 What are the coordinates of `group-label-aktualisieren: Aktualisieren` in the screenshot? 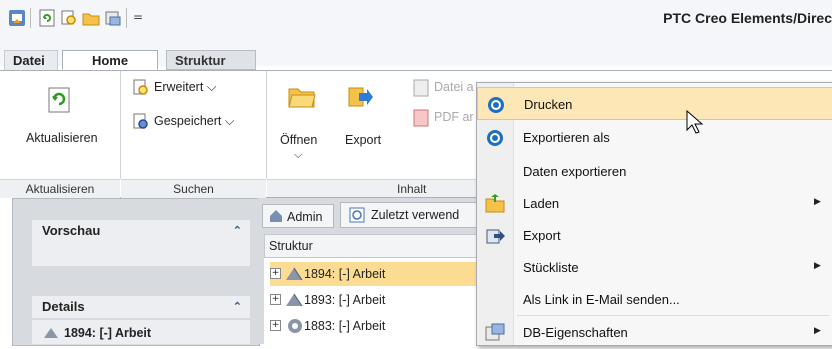 It's located at (60, 188).